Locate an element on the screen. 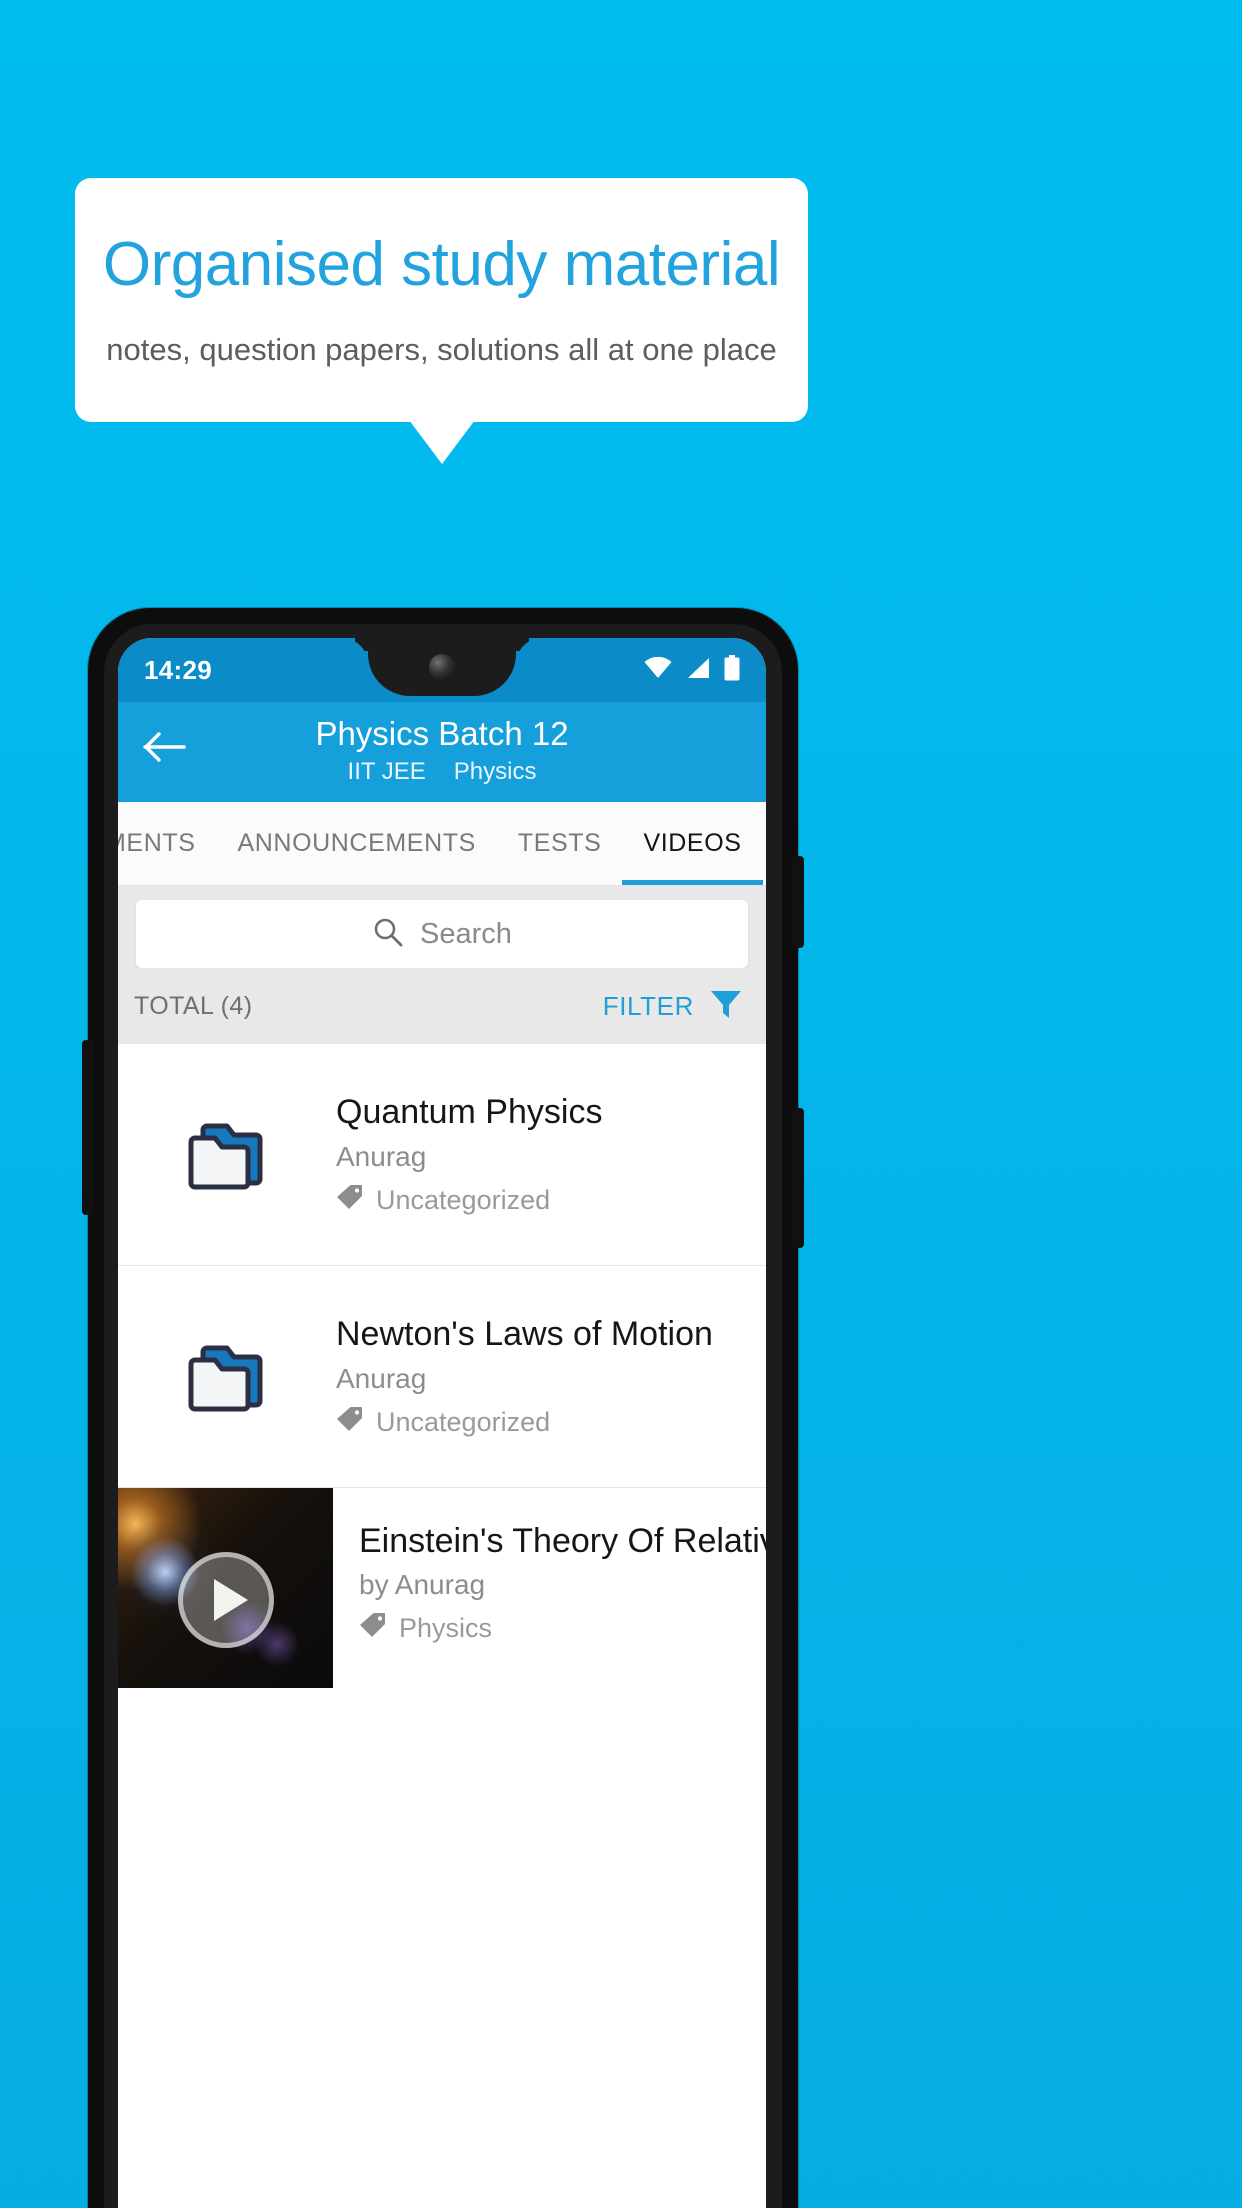  app-bar: Physics Batch 12 IIT JEE Physics is located at coordinates (442, 752).